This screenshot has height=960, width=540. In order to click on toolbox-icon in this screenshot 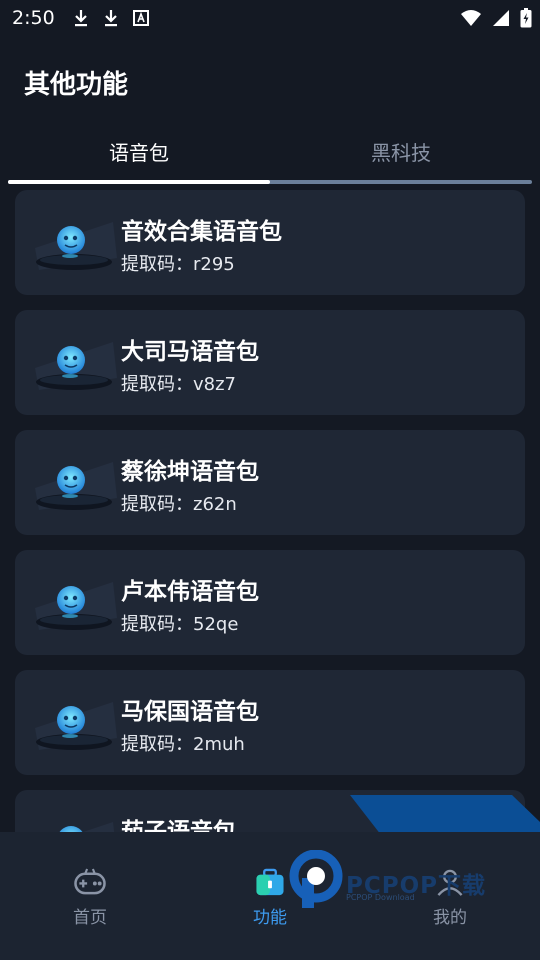, I will do `click(270, 882)`.